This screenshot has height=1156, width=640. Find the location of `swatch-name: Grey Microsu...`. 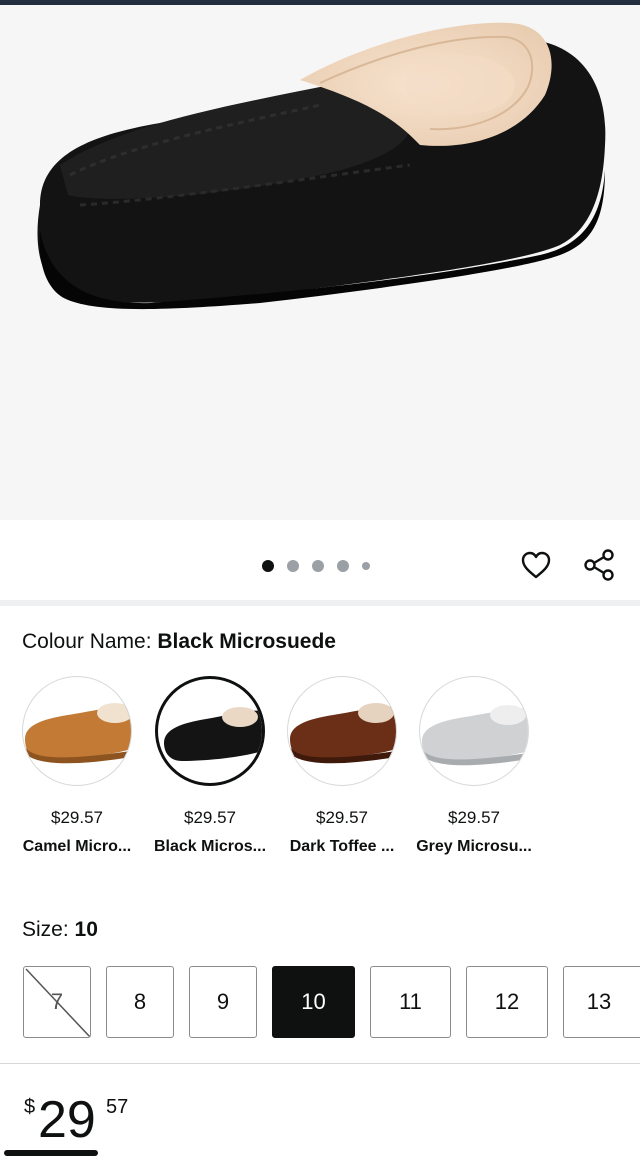

swatch-name: Grey Microsu... is located at coordinates (474, 846).